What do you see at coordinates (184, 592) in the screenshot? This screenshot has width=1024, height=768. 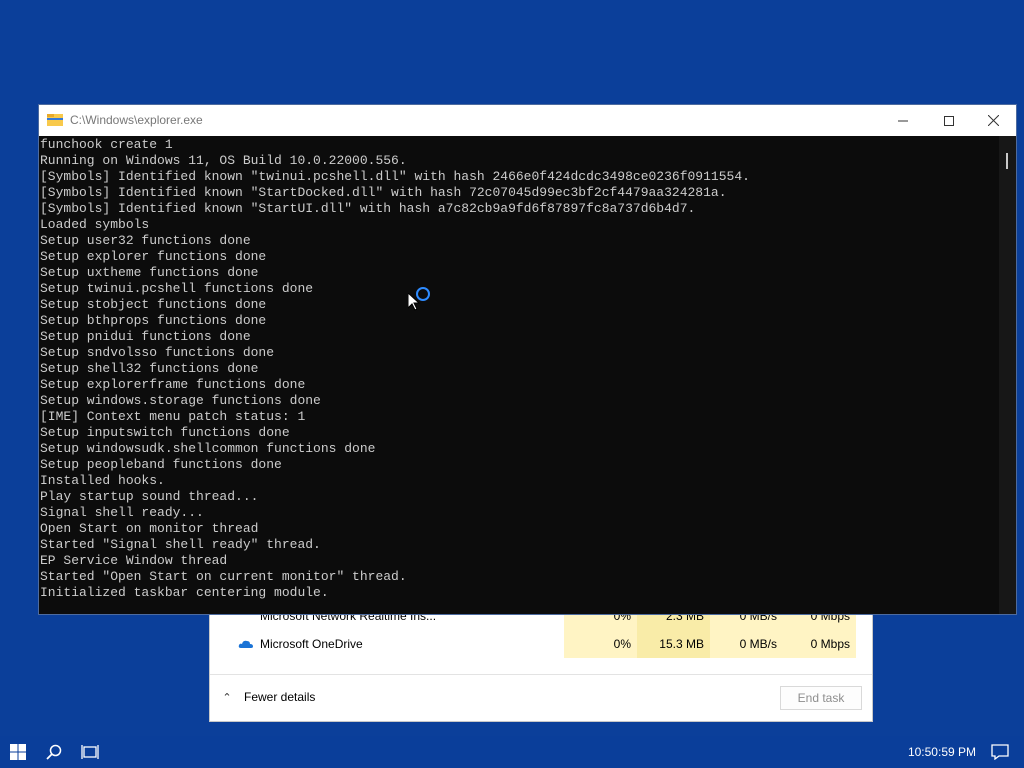 I see `console-line: Initialized taskbar centering module.` at bounding box center [184, 592].